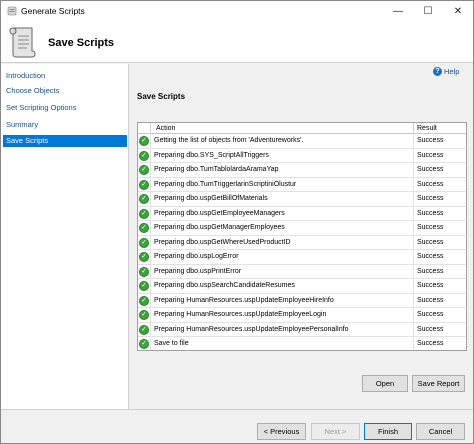 This screenshot has height=444, width=474. I want to click on finish-button: Finish, so click(388, 431).